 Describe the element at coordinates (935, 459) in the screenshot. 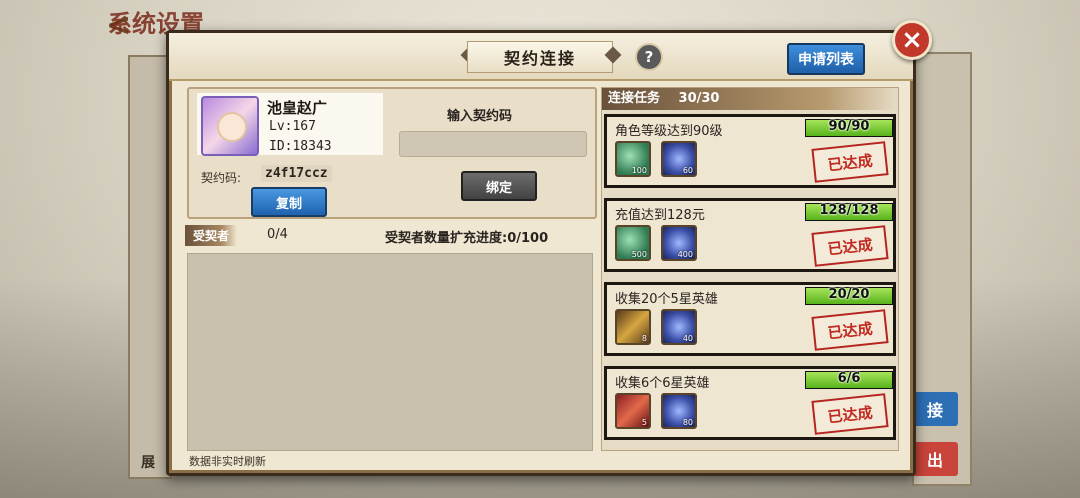

I see `background-exit-button: 出` at that location.